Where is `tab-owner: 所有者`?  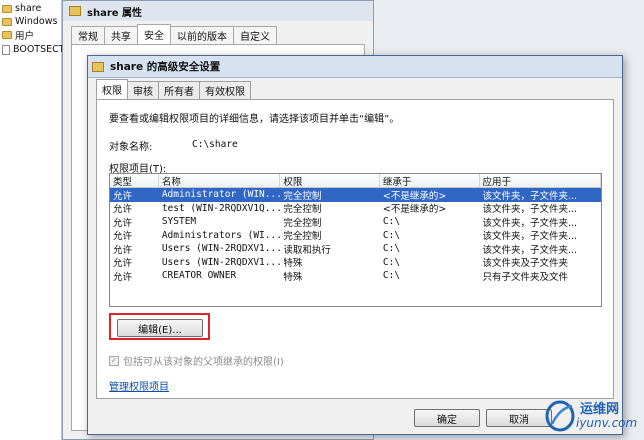
tab-owner: 所有者 is located at coordinates (179, 90).